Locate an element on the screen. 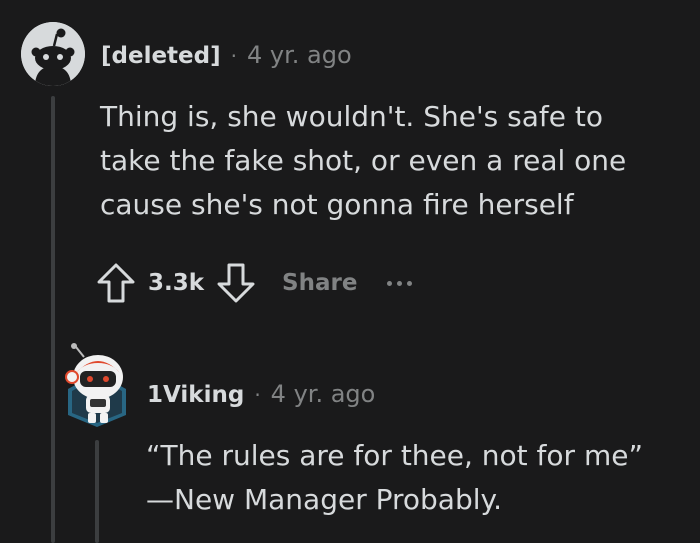 Image resolution: width=700 pixels, height=543 pixels. downvote-button is located at coordinates (236, 283).